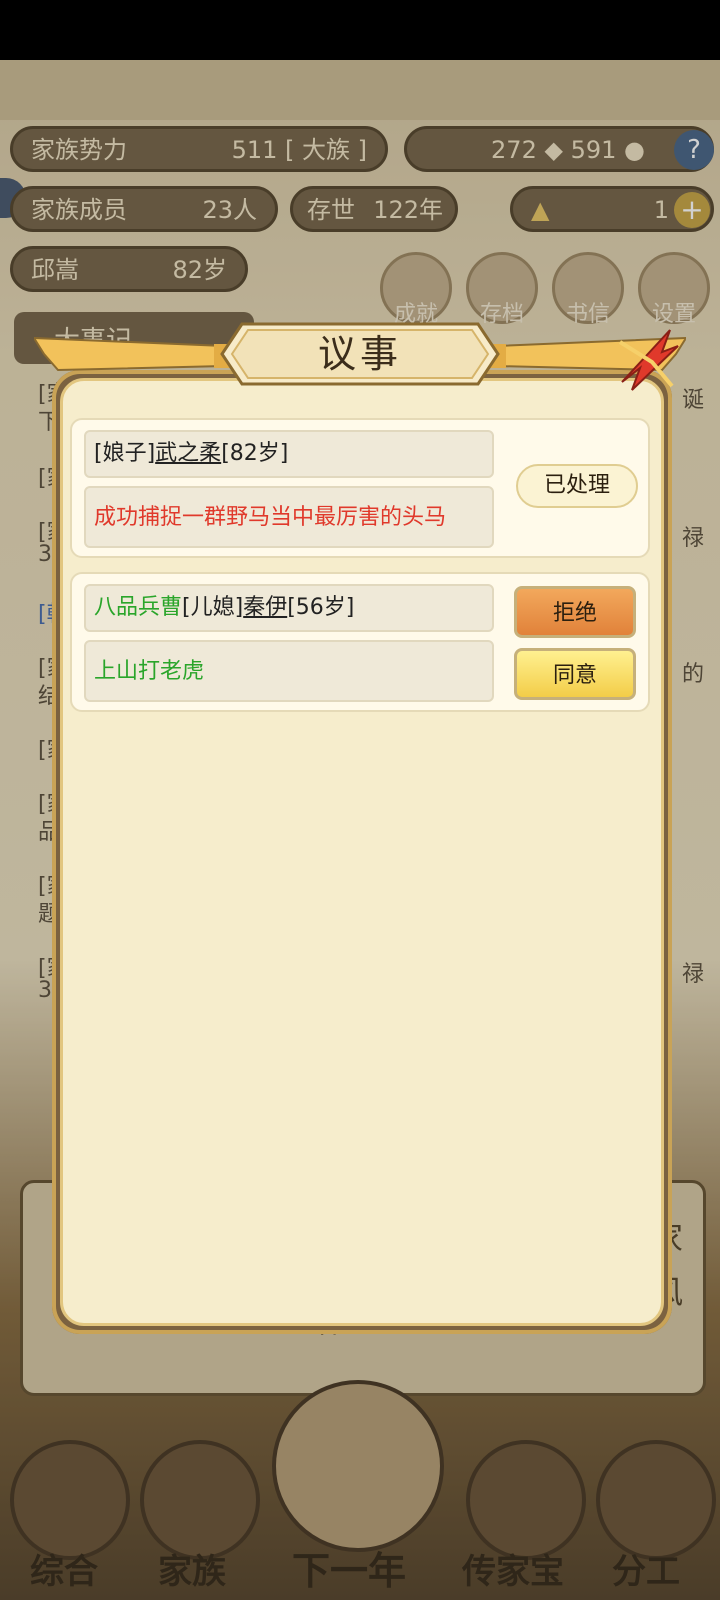  I want to click on issue-person: [娘子]武之柔[82岁], so click(289, 454).